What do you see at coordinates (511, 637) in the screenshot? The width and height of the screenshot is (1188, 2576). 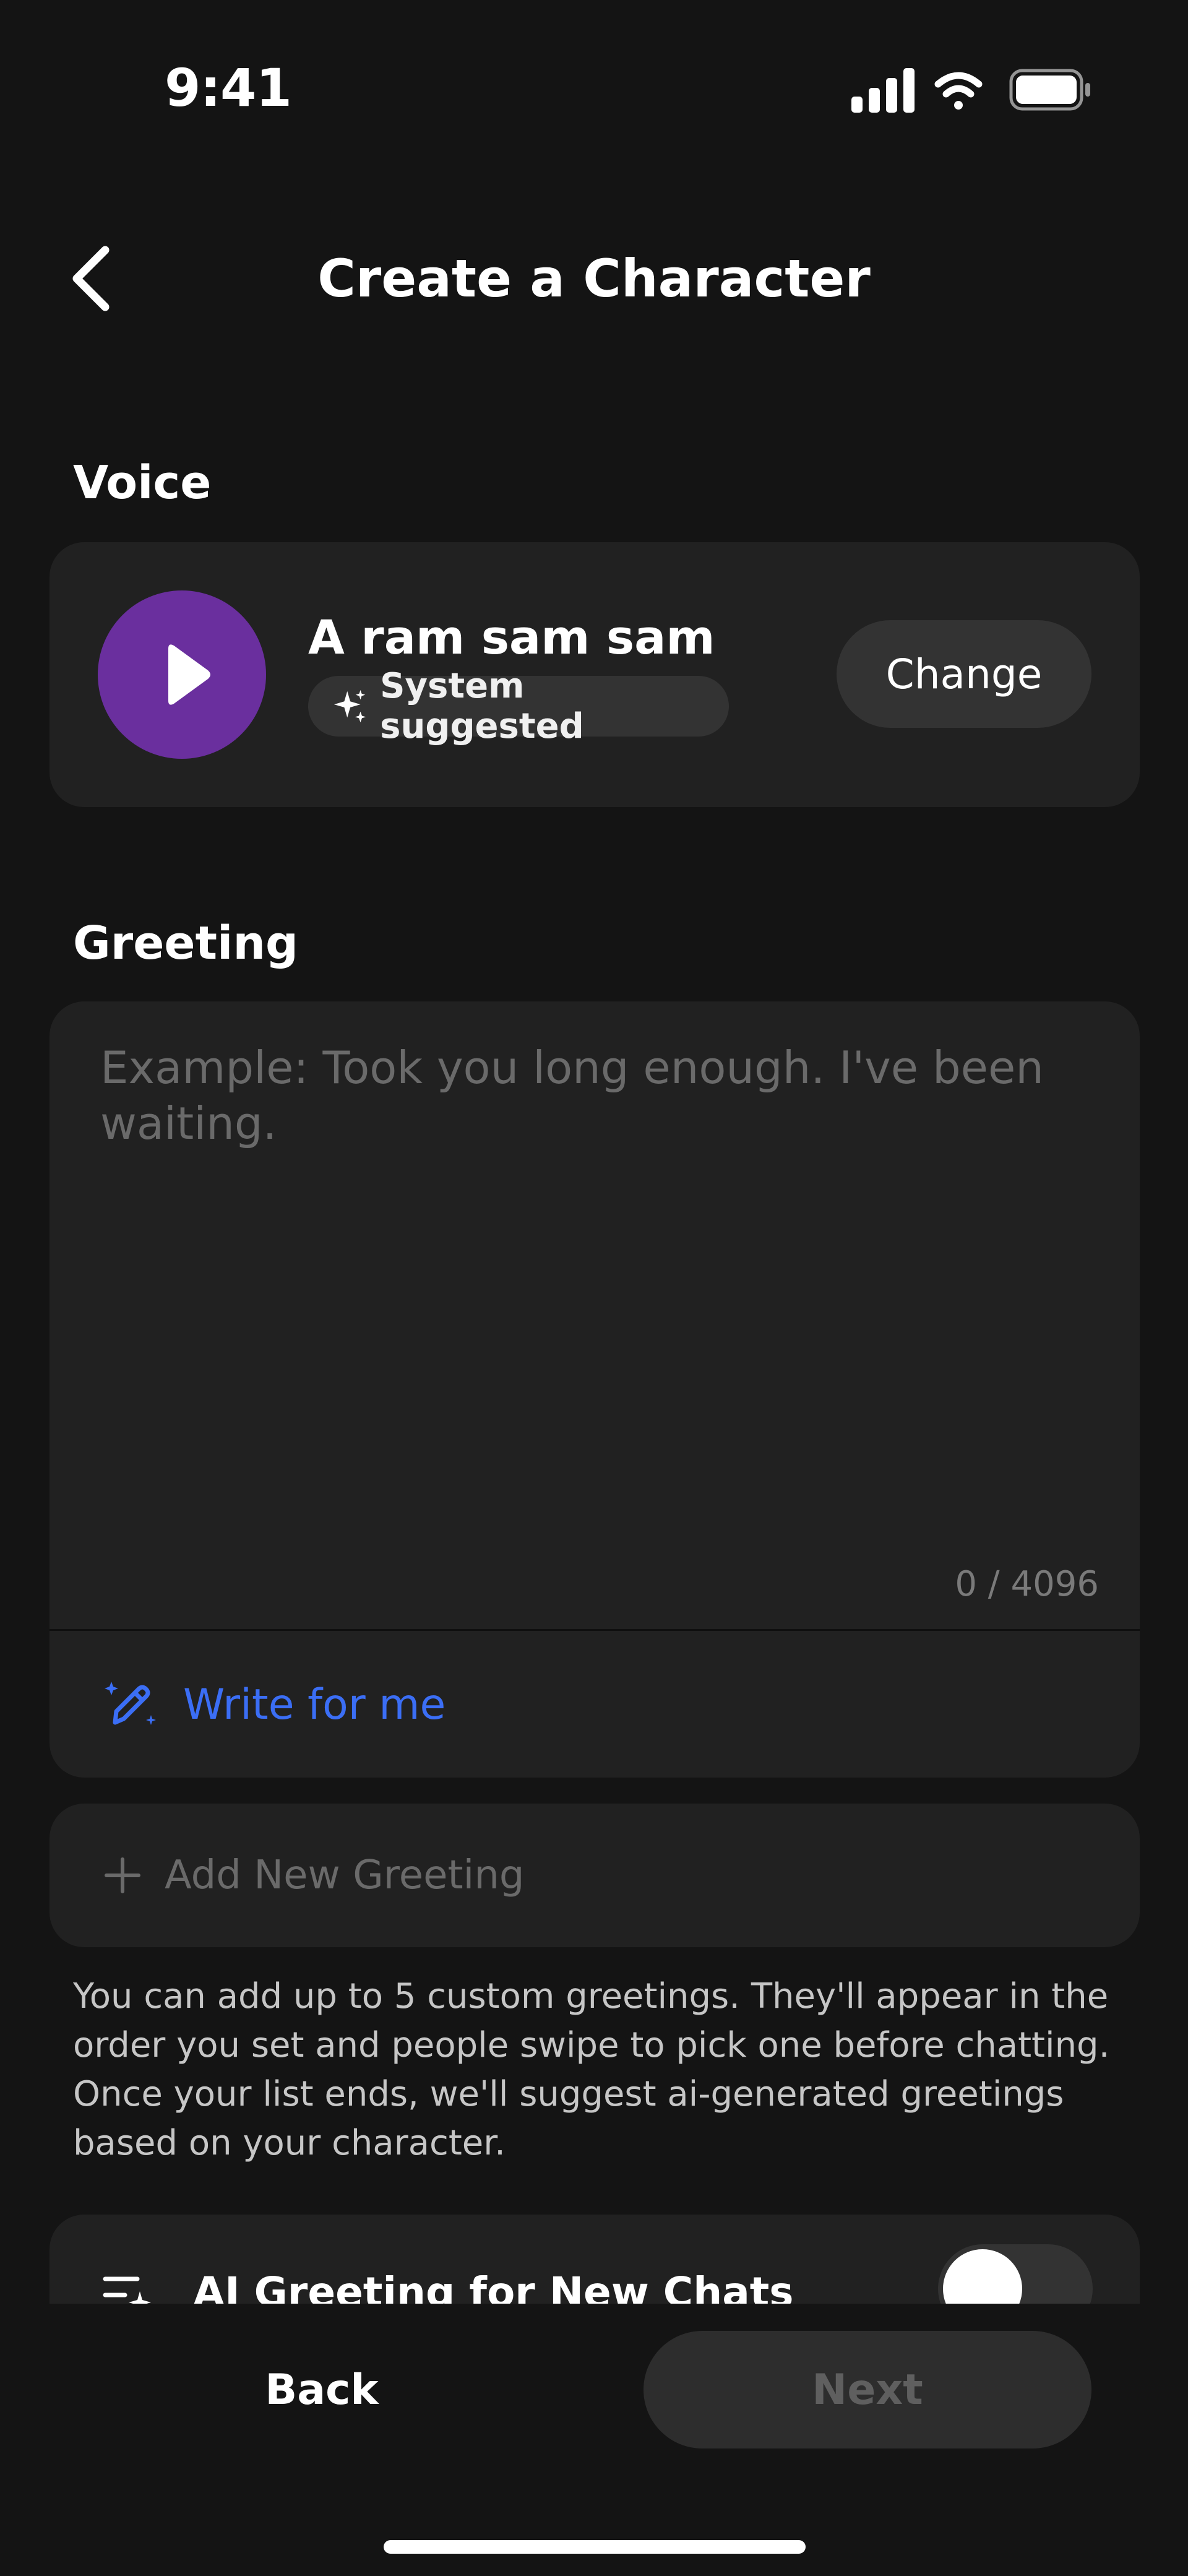 I see `voice-name: A ram sam sam` at bounding box center [511, 637].